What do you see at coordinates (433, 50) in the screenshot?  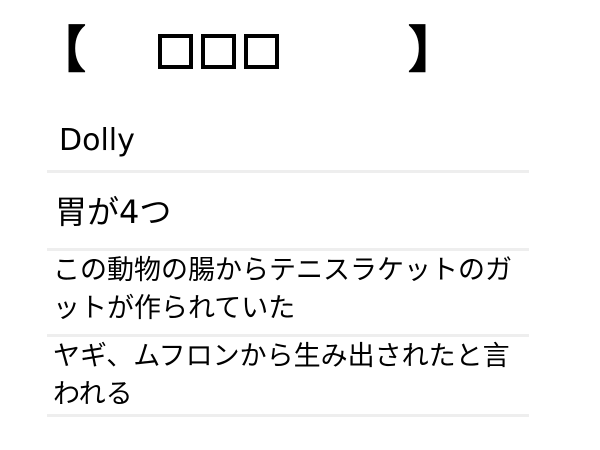 I see `right-bracket: 】` at bounding box center [433, 50].